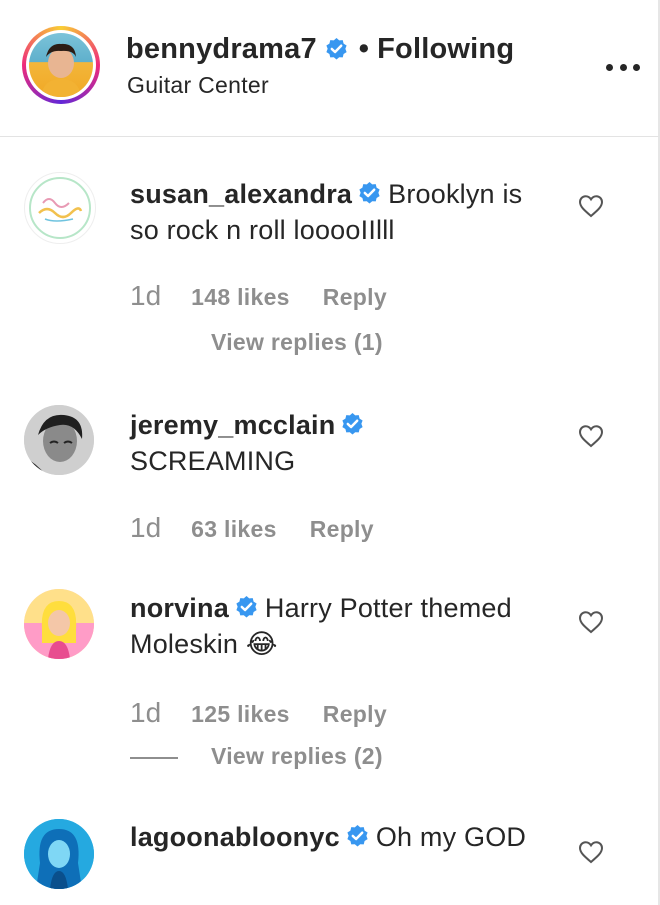 The height and width of the screenshot is (905, 660). I want to click on post-author-username: bennydrama7, so click(221, 49).